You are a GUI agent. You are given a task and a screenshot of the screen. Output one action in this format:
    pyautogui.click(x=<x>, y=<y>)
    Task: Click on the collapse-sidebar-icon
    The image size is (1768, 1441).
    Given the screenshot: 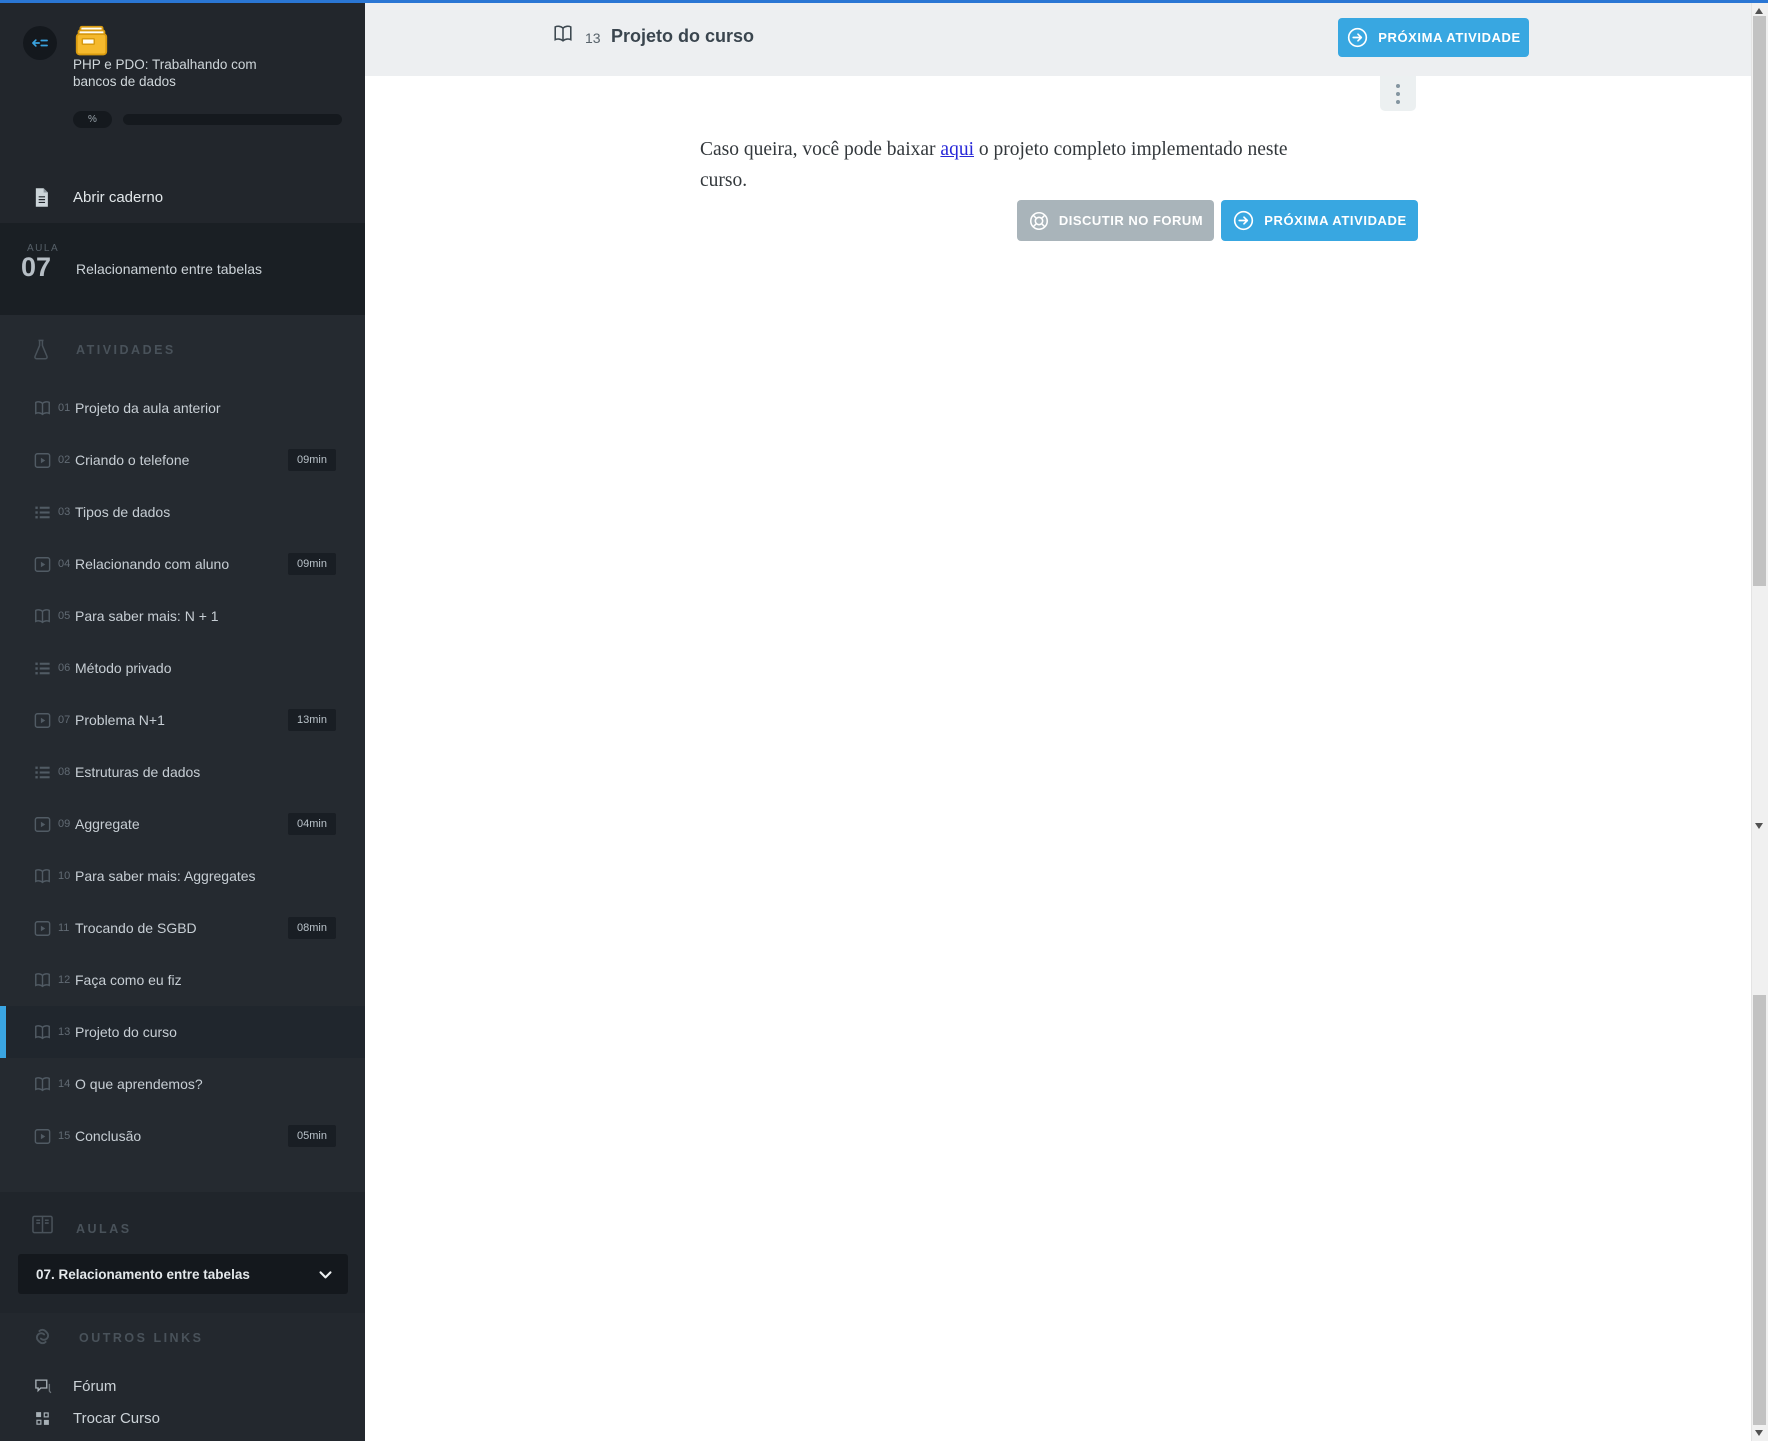 What is the action you would take?
    pyautogui.click(x=40, y=43)
    